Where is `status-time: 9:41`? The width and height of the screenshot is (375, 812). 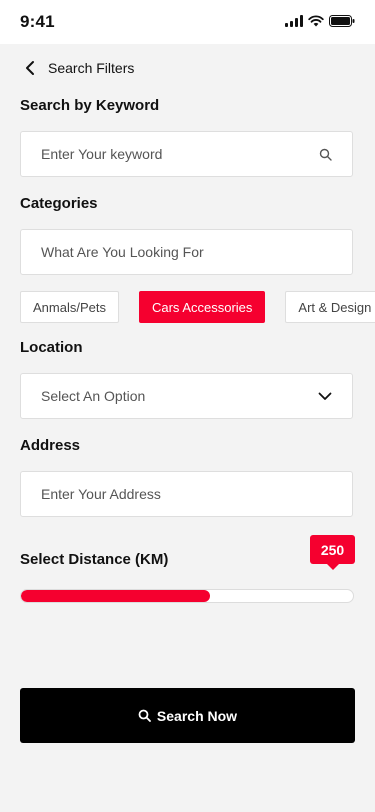 status-time: 9:41 is located at coordinates (37, 21).